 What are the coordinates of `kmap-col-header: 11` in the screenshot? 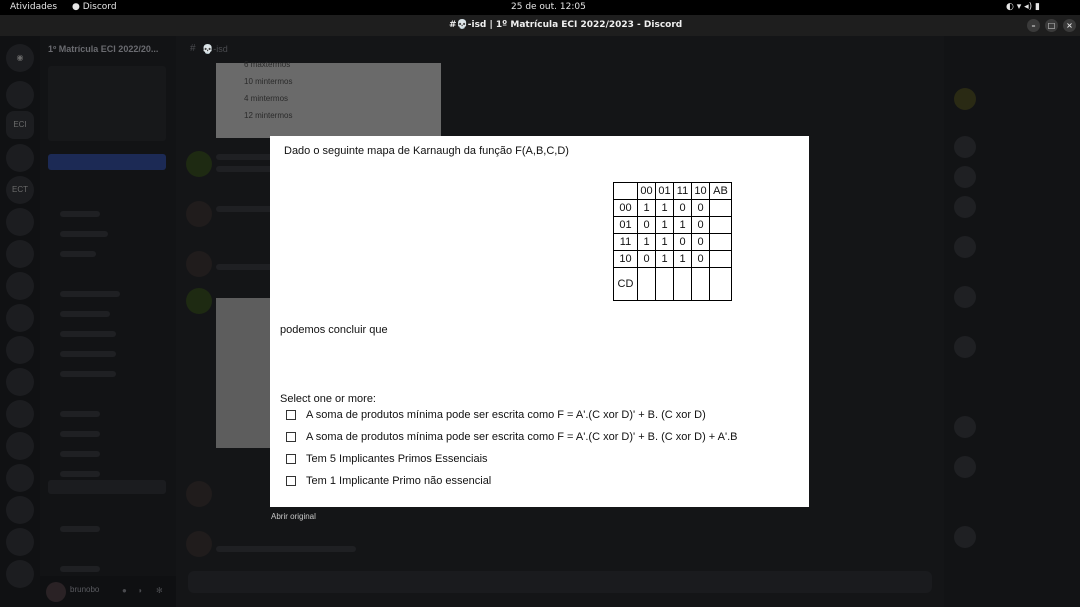 It's located at (682, 191).